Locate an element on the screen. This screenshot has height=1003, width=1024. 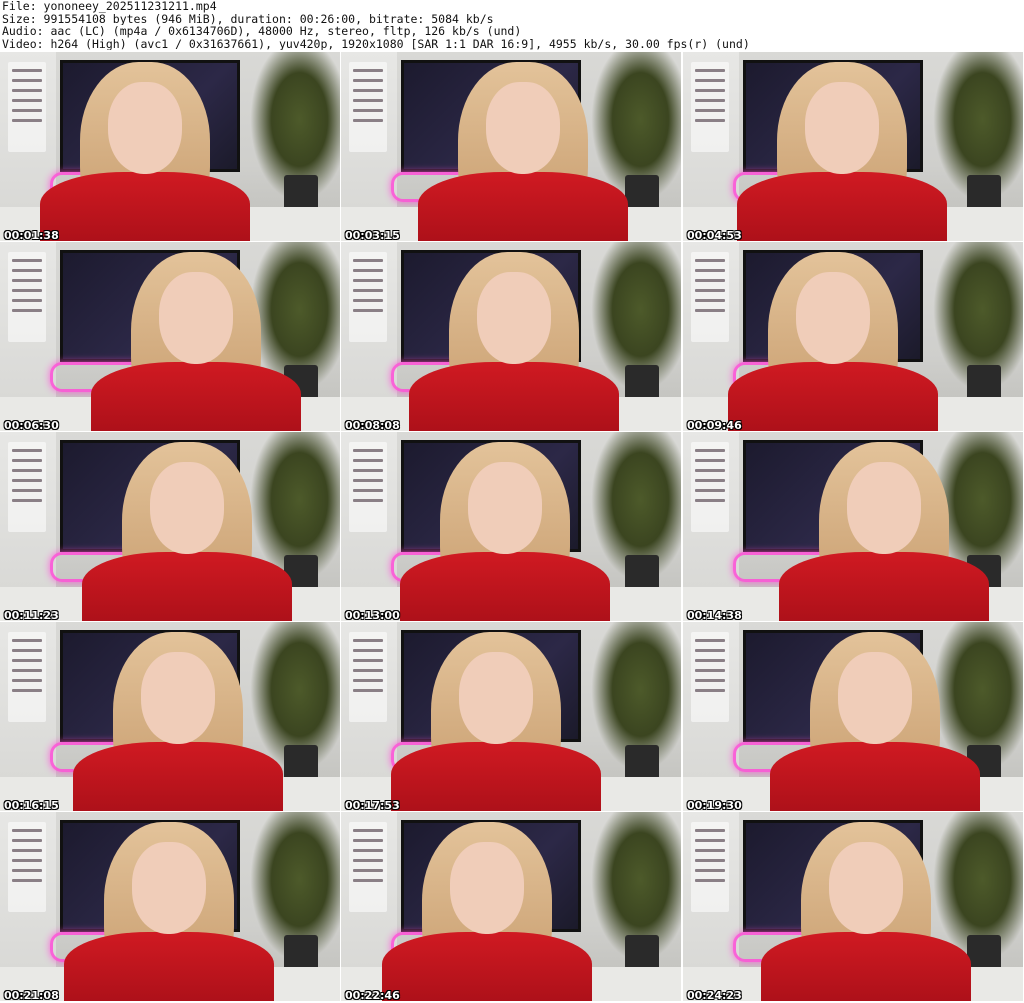
timestamp-label: 00:13:00 is located at coordinates (372, 615).